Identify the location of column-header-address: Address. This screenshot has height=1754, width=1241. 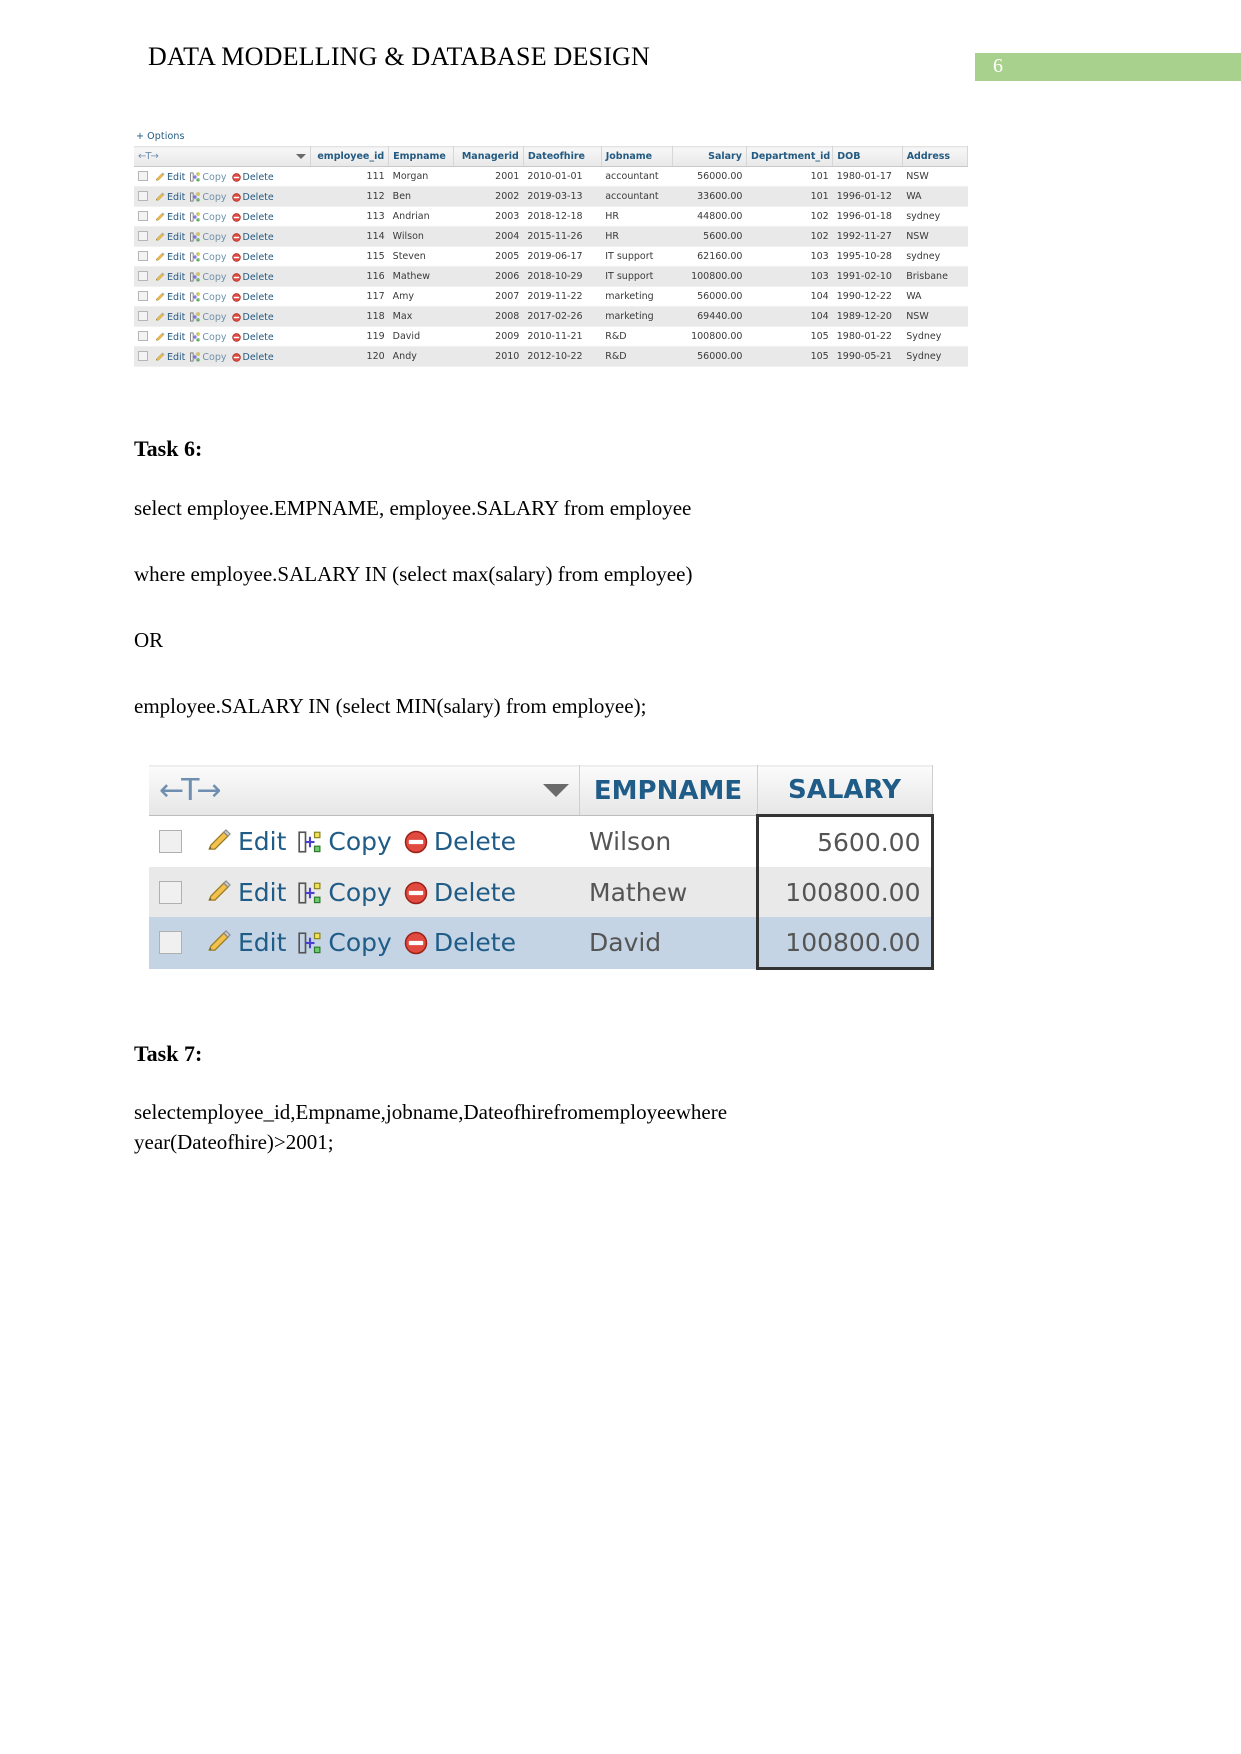
(935, 156).